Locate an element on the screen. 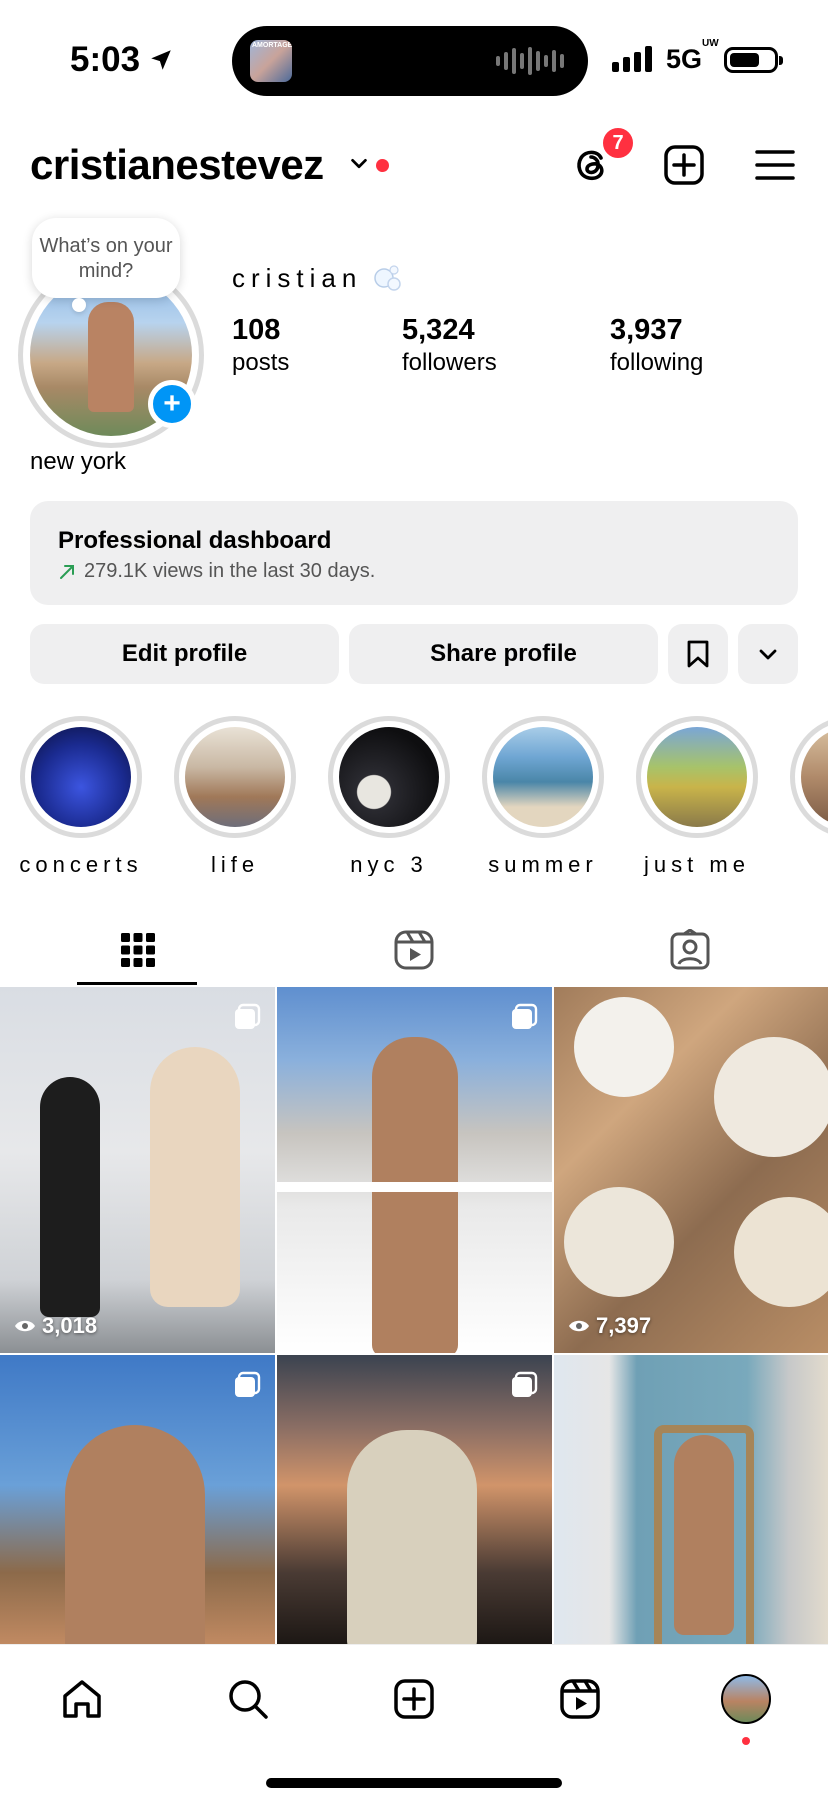  dynamic-island: AMORTAGE is located at coordinates (410, 61).